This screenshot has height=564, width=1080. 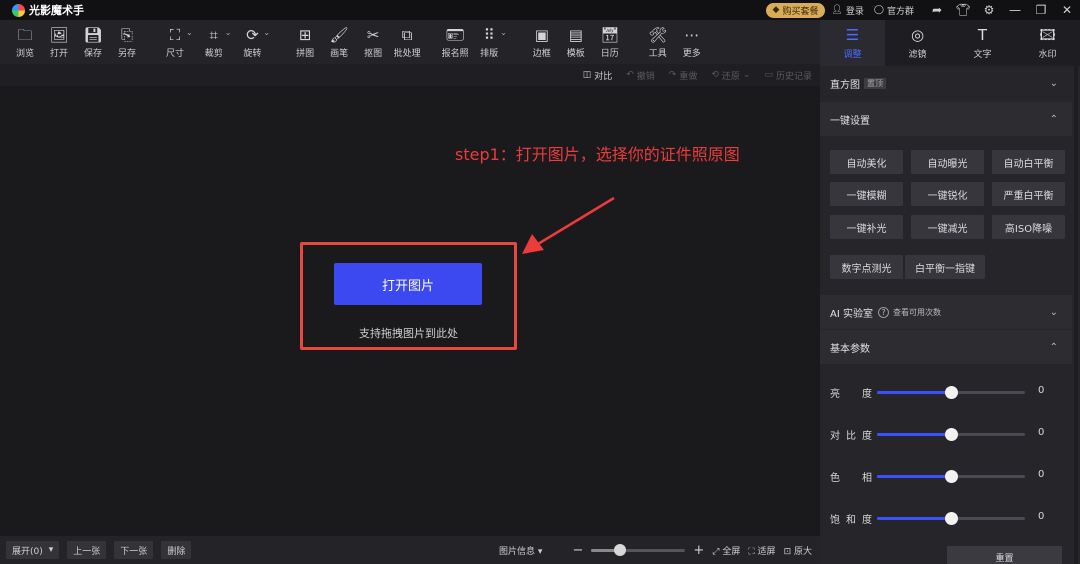 I want to click on slider-label: 对比度, so click(x=851, y=436).